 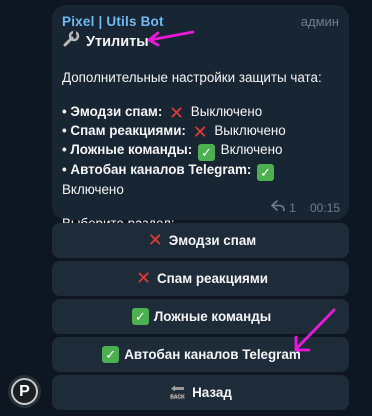 I want to click on fake-commands-button: ✓ Ложные команды, so click(x=200, y=316).